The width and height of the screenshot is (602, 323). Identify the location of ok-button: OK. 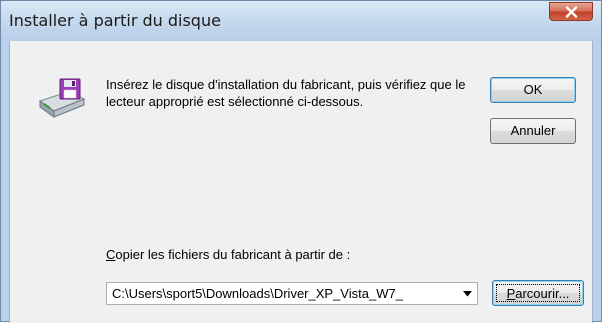
(533, 90).